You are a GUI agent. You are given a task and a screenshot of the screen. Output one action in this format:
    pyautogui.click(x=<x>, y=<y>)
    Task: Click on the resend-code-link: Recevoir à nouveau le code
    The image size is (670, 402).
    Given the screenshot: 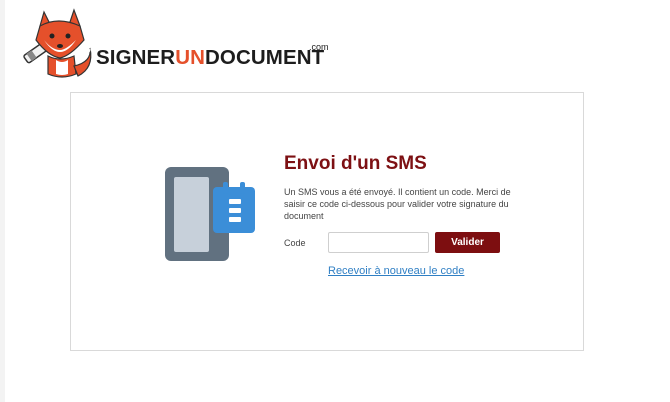 What is the action you would take?
    pyautogui.click(x=396, y=271)
    